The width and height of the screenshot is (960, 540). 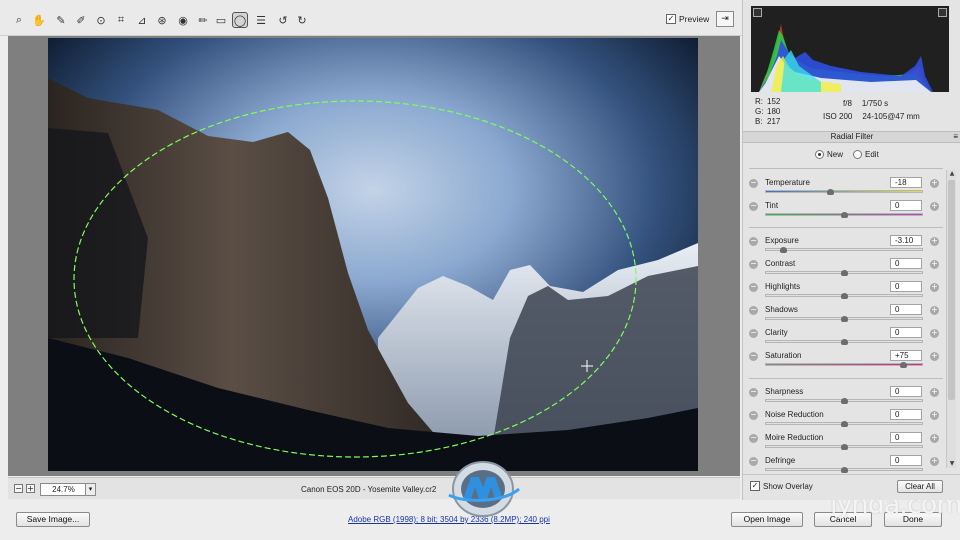 I want to click on mode-edit-label: Edit, so click(x=872, y=154).